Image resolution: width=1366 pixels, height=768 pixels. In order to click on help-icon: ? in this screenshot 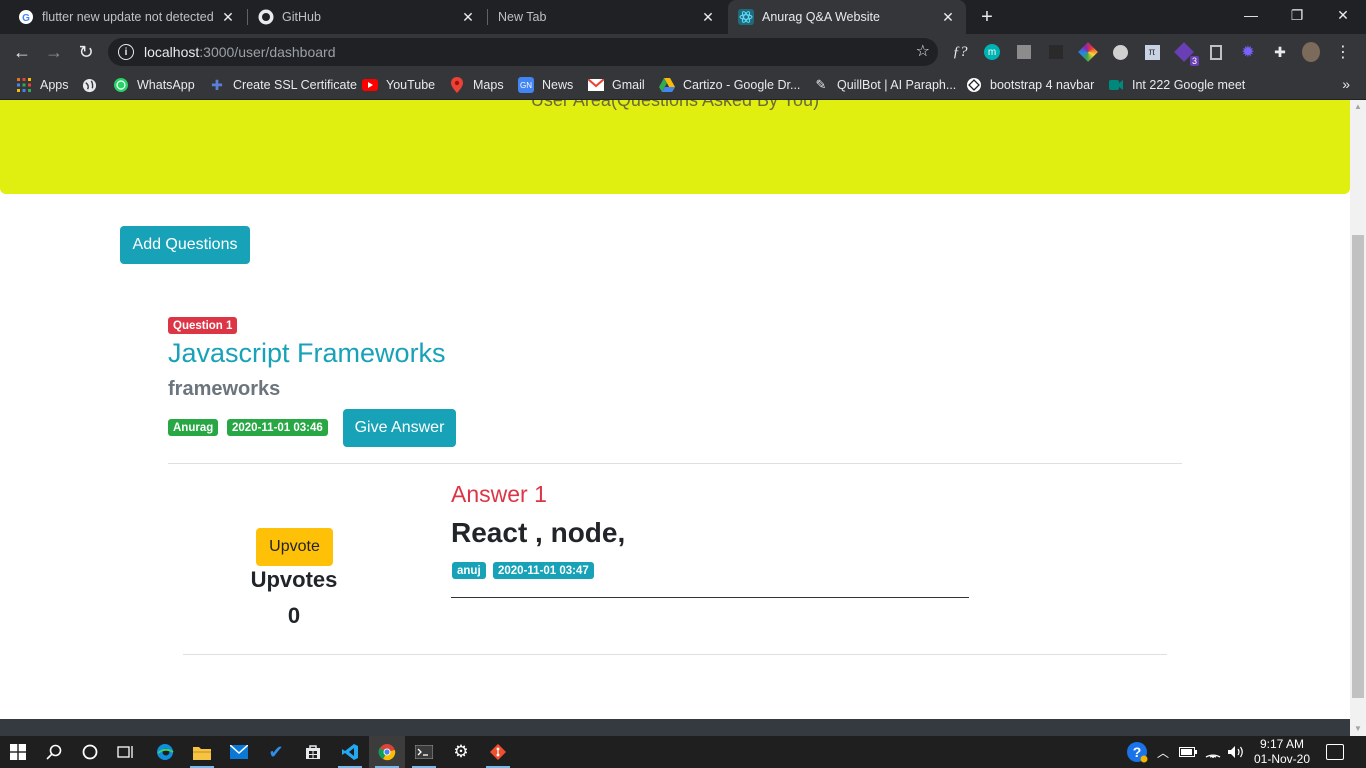, I will do `click(1137, 752)`.